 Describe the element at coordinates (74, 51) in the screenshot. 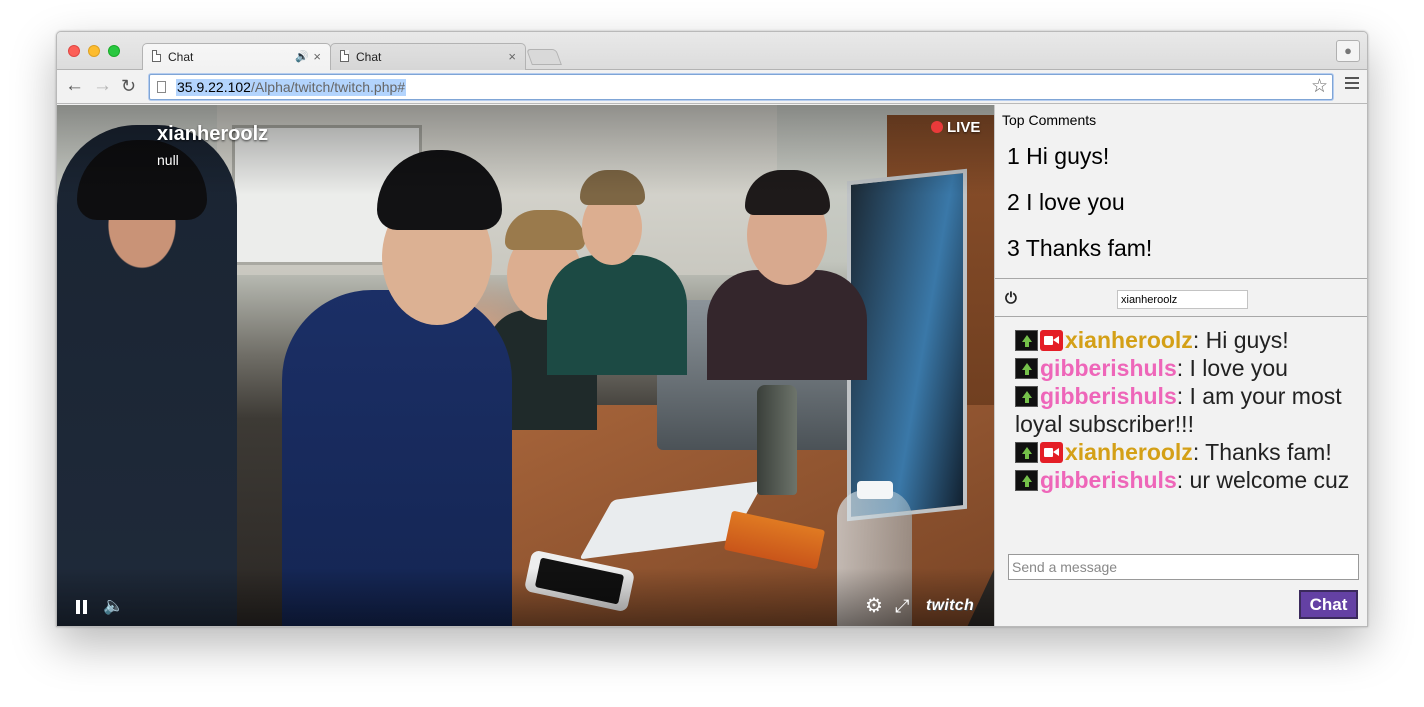

I see `close-window-button` at that location.